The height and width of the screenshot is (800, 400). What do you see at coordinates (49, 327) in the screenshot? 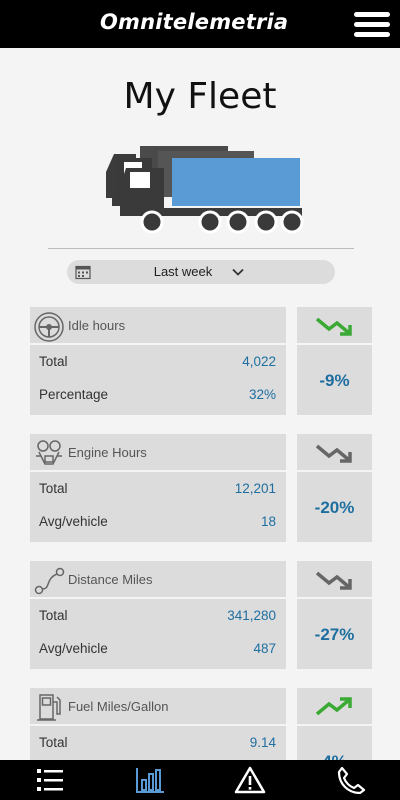
I see `steering-wheel-icon` at bounding box center [49, 327].